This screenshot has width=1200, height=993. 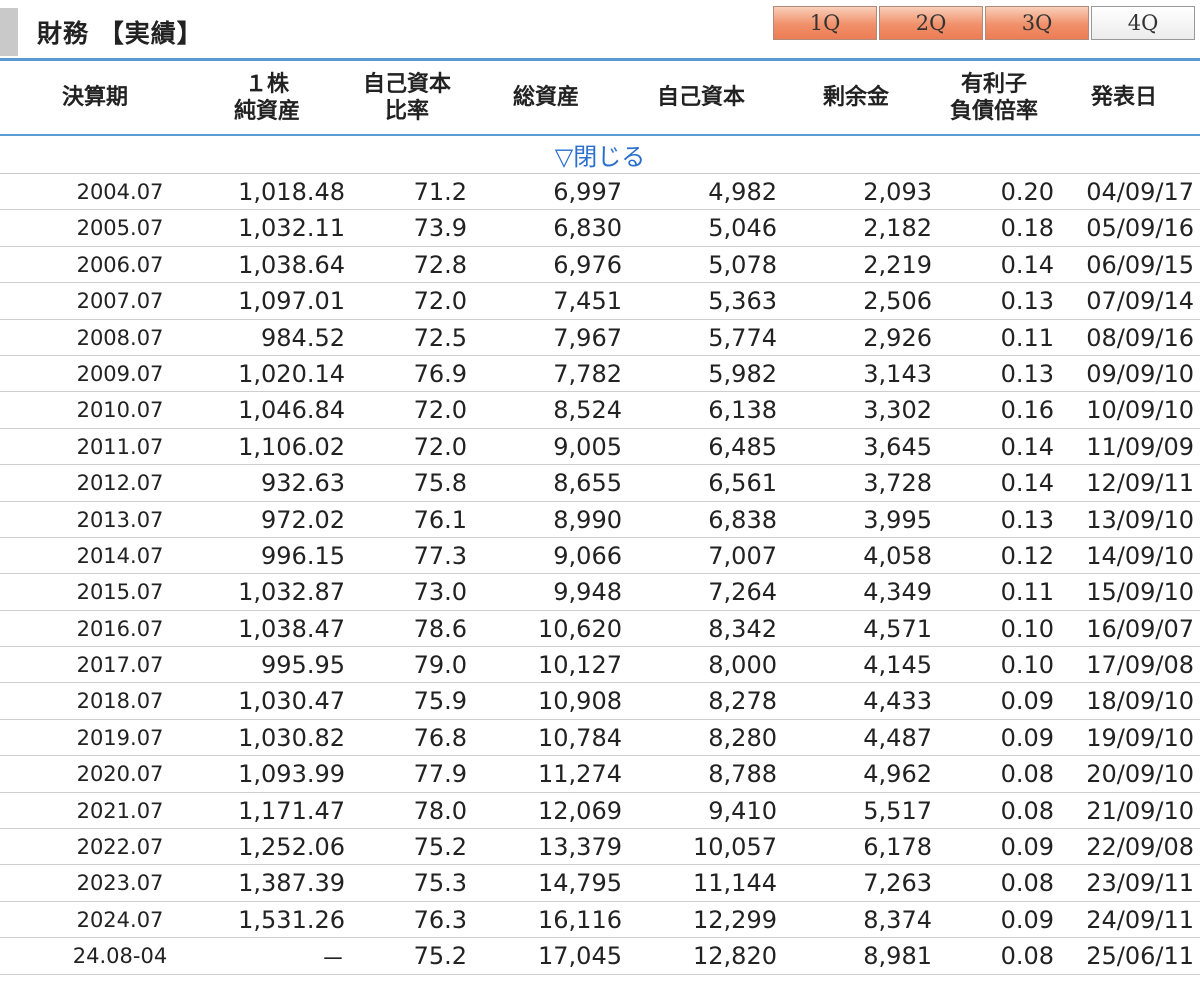 What do you see at coordinates (897, 883) in the screenshot?
I see `cell-retained: 7,263` at bounding box center [897, 883].